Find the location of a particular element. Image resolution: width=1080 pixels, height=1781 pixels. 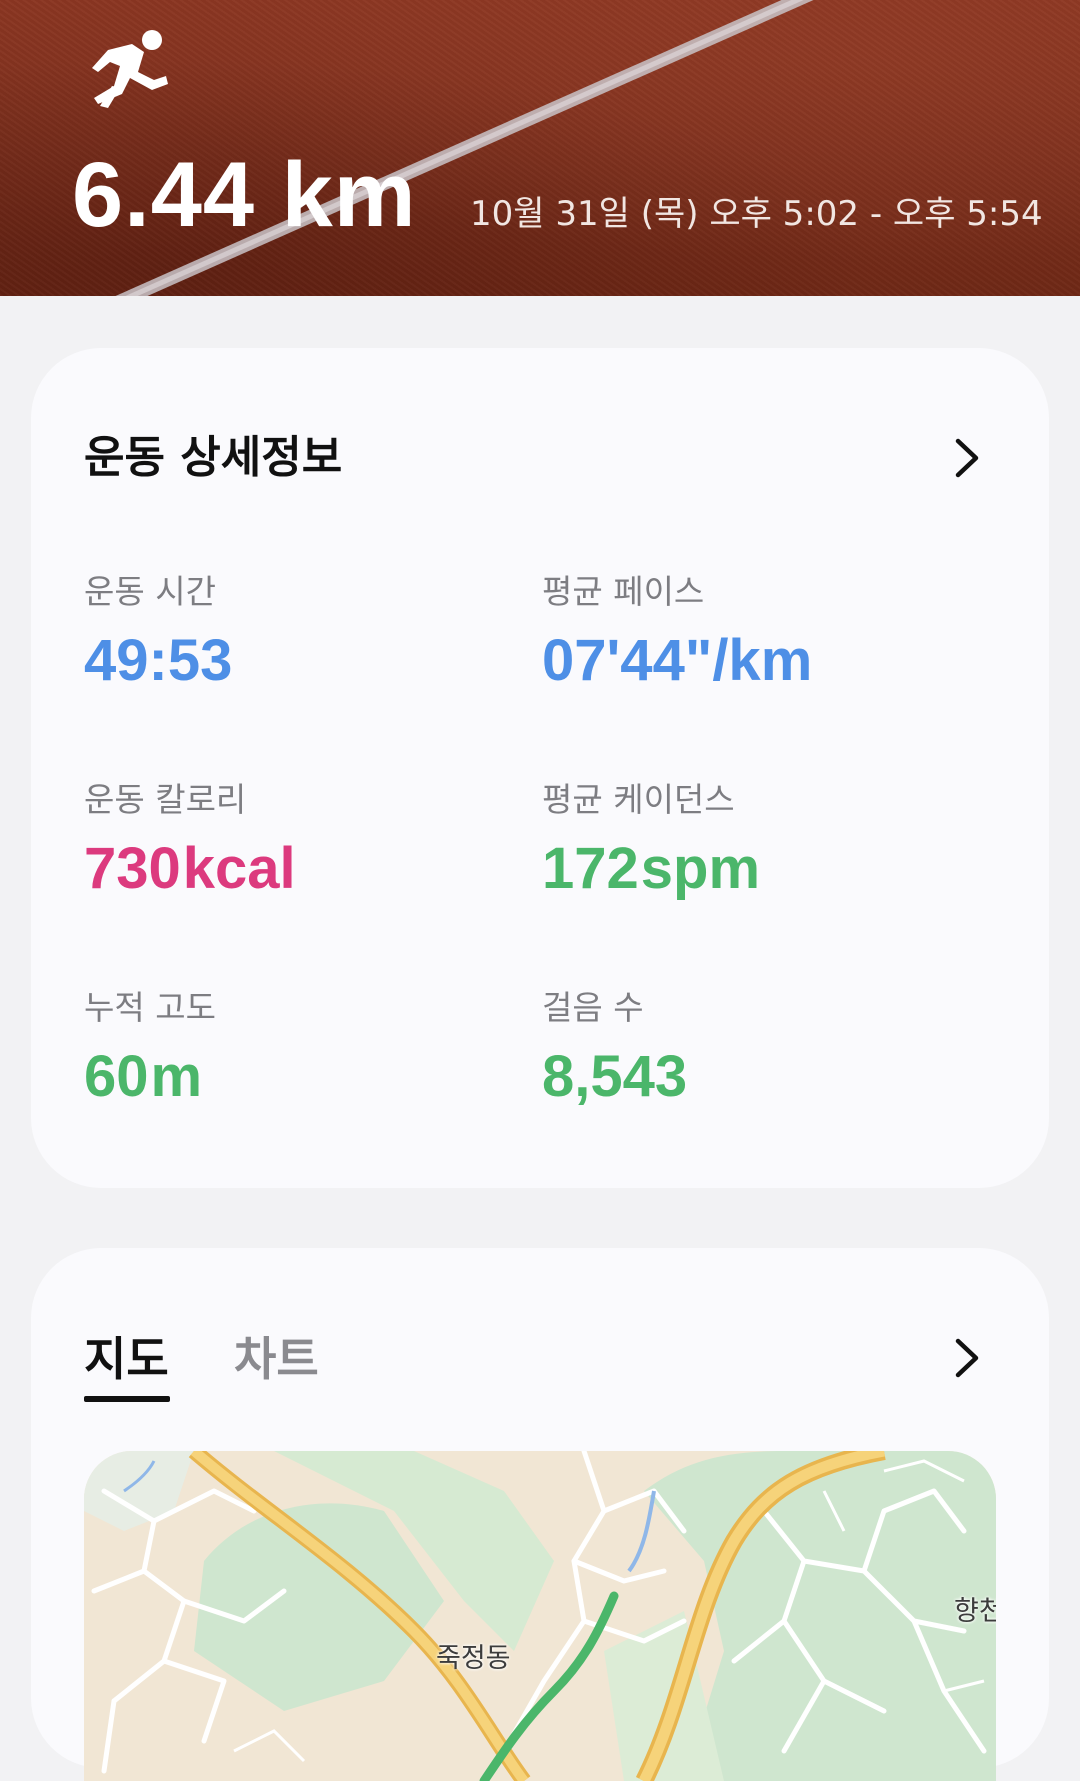

metric-steps: 걸음 수 8,543 is located at coordinates (614, 1048).